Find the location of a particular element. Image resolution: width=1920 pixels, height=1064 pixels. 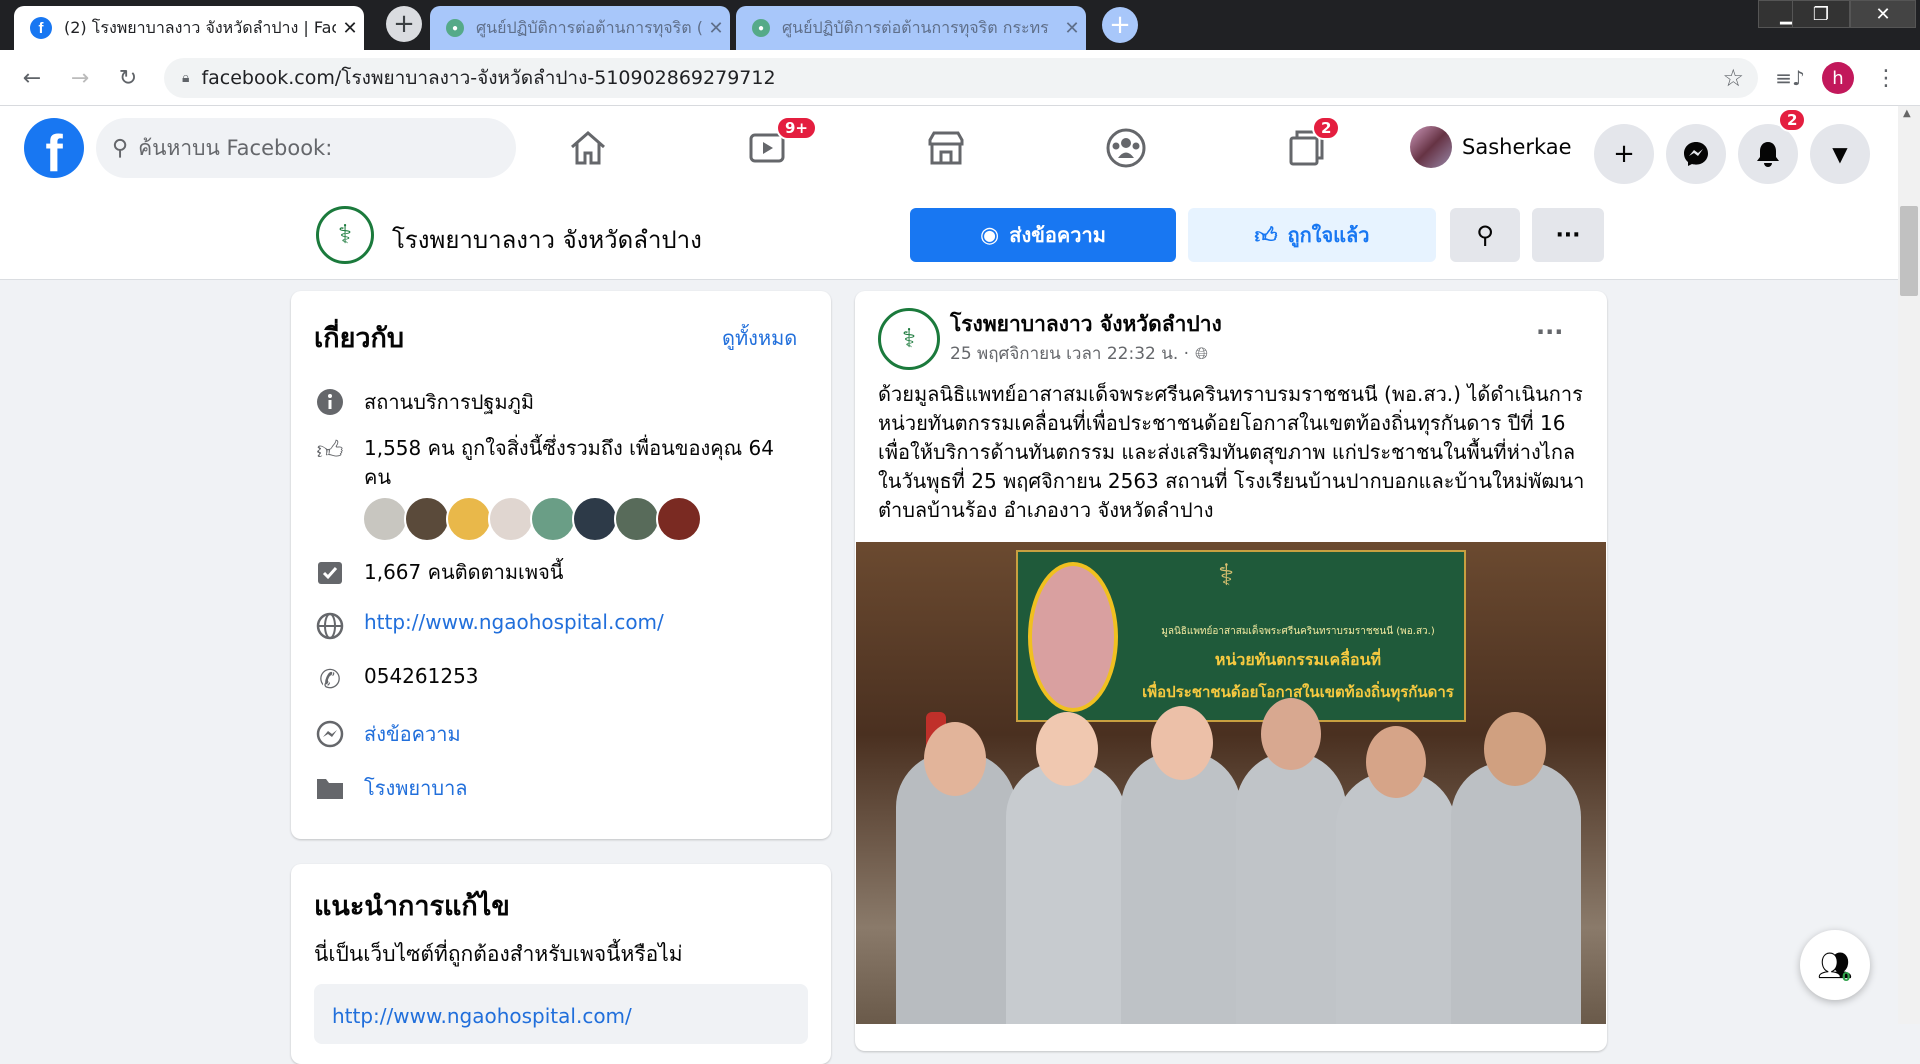

account-menu-chevron-down-icon: ▼ is located at coordinates (1840, 154).